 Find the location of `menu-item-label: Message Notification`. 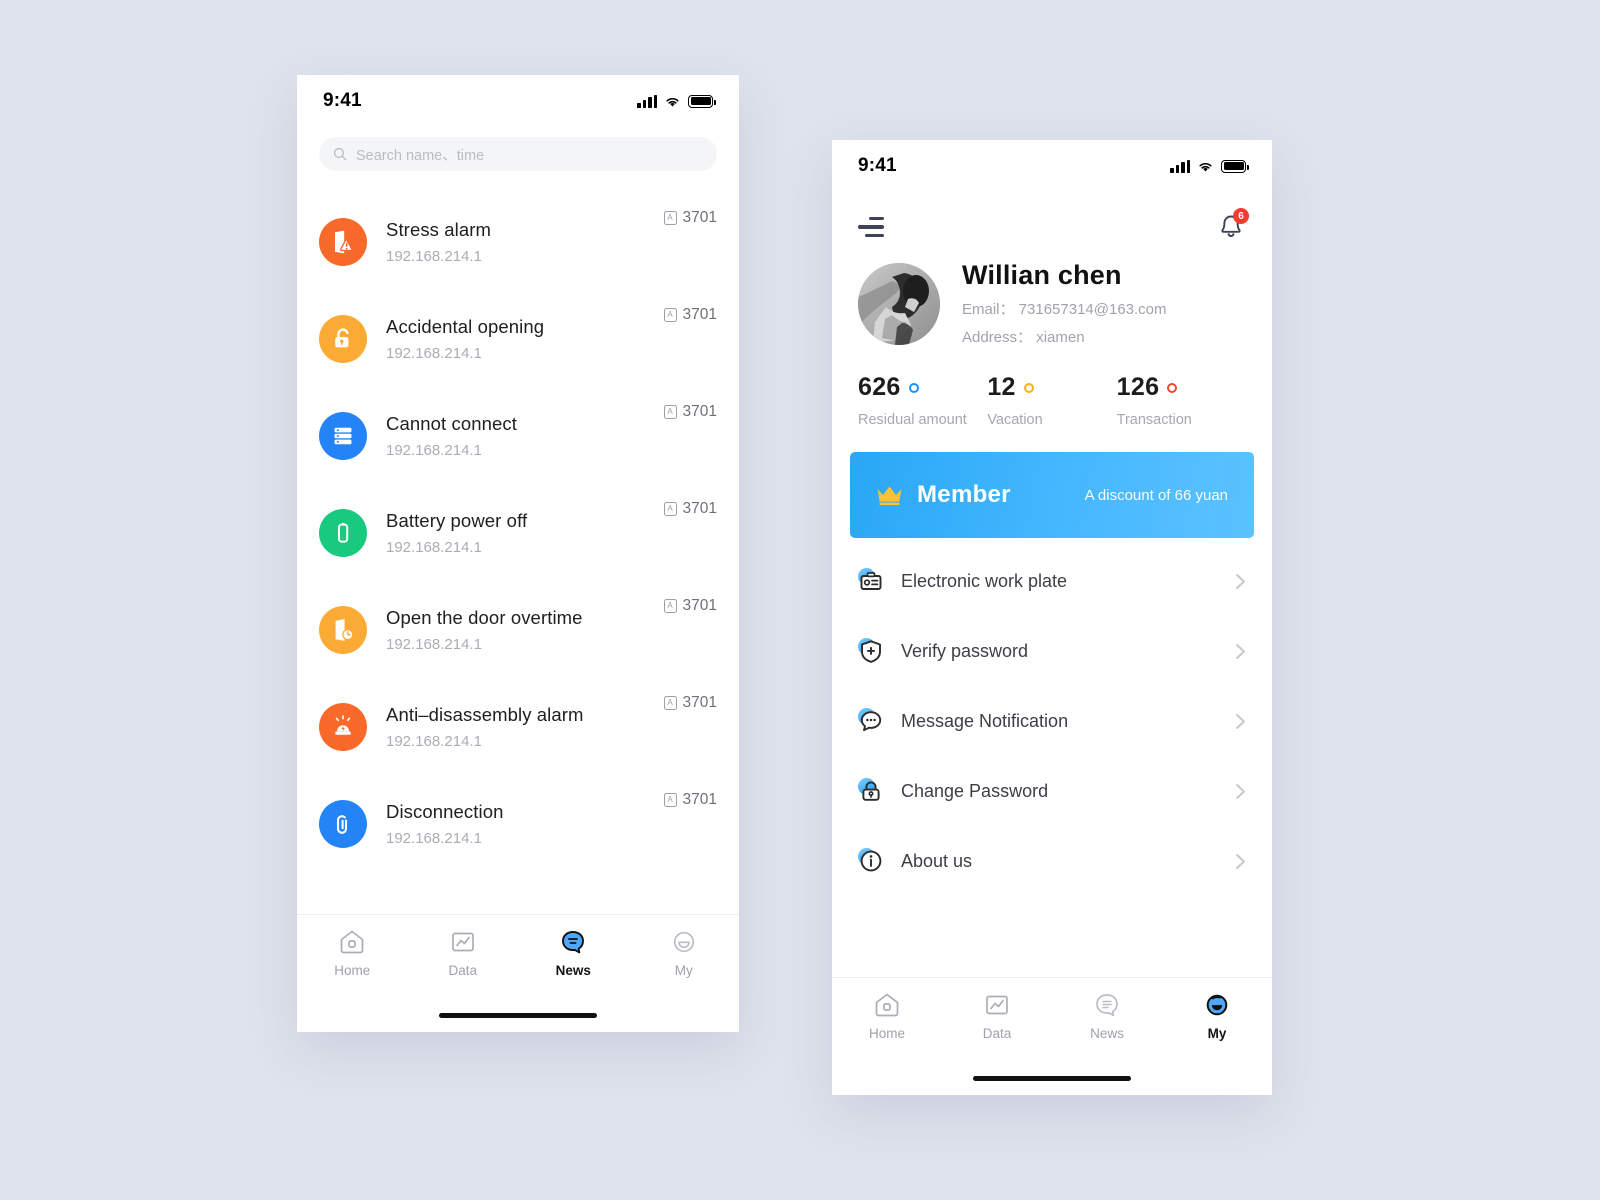

menu-item-label: Message Notification is located at coordinates (985, 720).